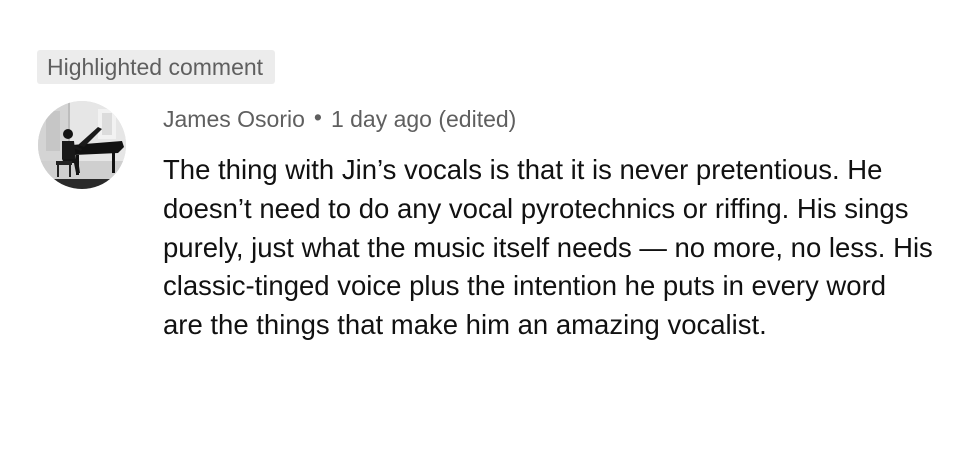 The height and width of the screenshot is (452, 960). I want to click on author-name: James Osorio, so click(234, 119).